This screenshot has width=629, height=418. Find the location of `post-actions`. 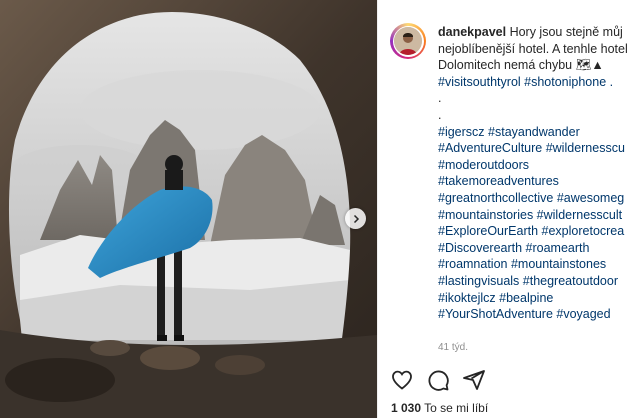

post-actions is located at coordinates (438, 380).